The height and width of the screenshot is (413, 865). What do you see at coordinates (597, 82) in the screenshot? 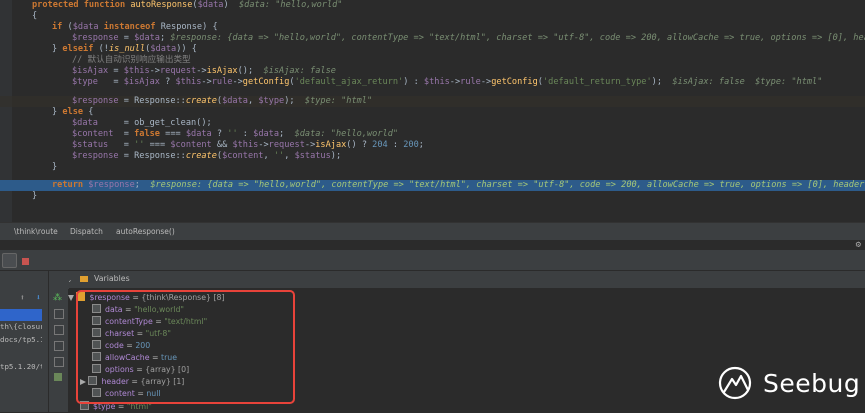
I see `code-token: 'default_return_type'` at bounding box center [597, 82].